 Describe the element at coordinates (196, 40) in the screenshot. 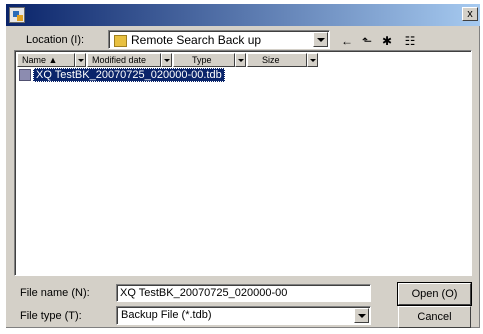

I see `location-value: Remote Search Back up` at that location.